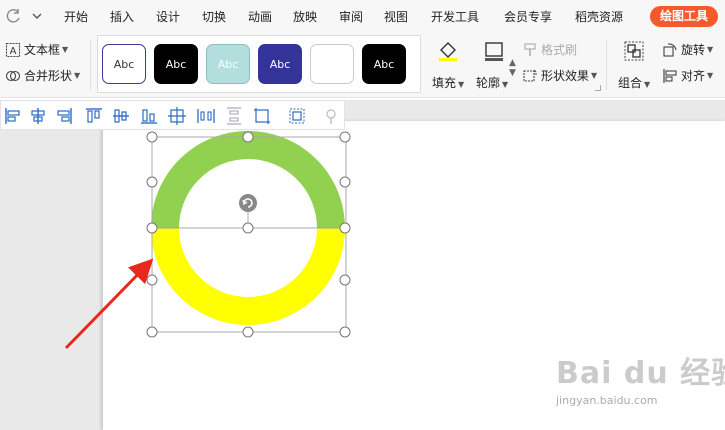 The width and height of the screenshot is (725, 430). What do you see at coordinates (109, 304) in the screenshot?
I see `pointer-arrow` at bounding box center [109, 304].